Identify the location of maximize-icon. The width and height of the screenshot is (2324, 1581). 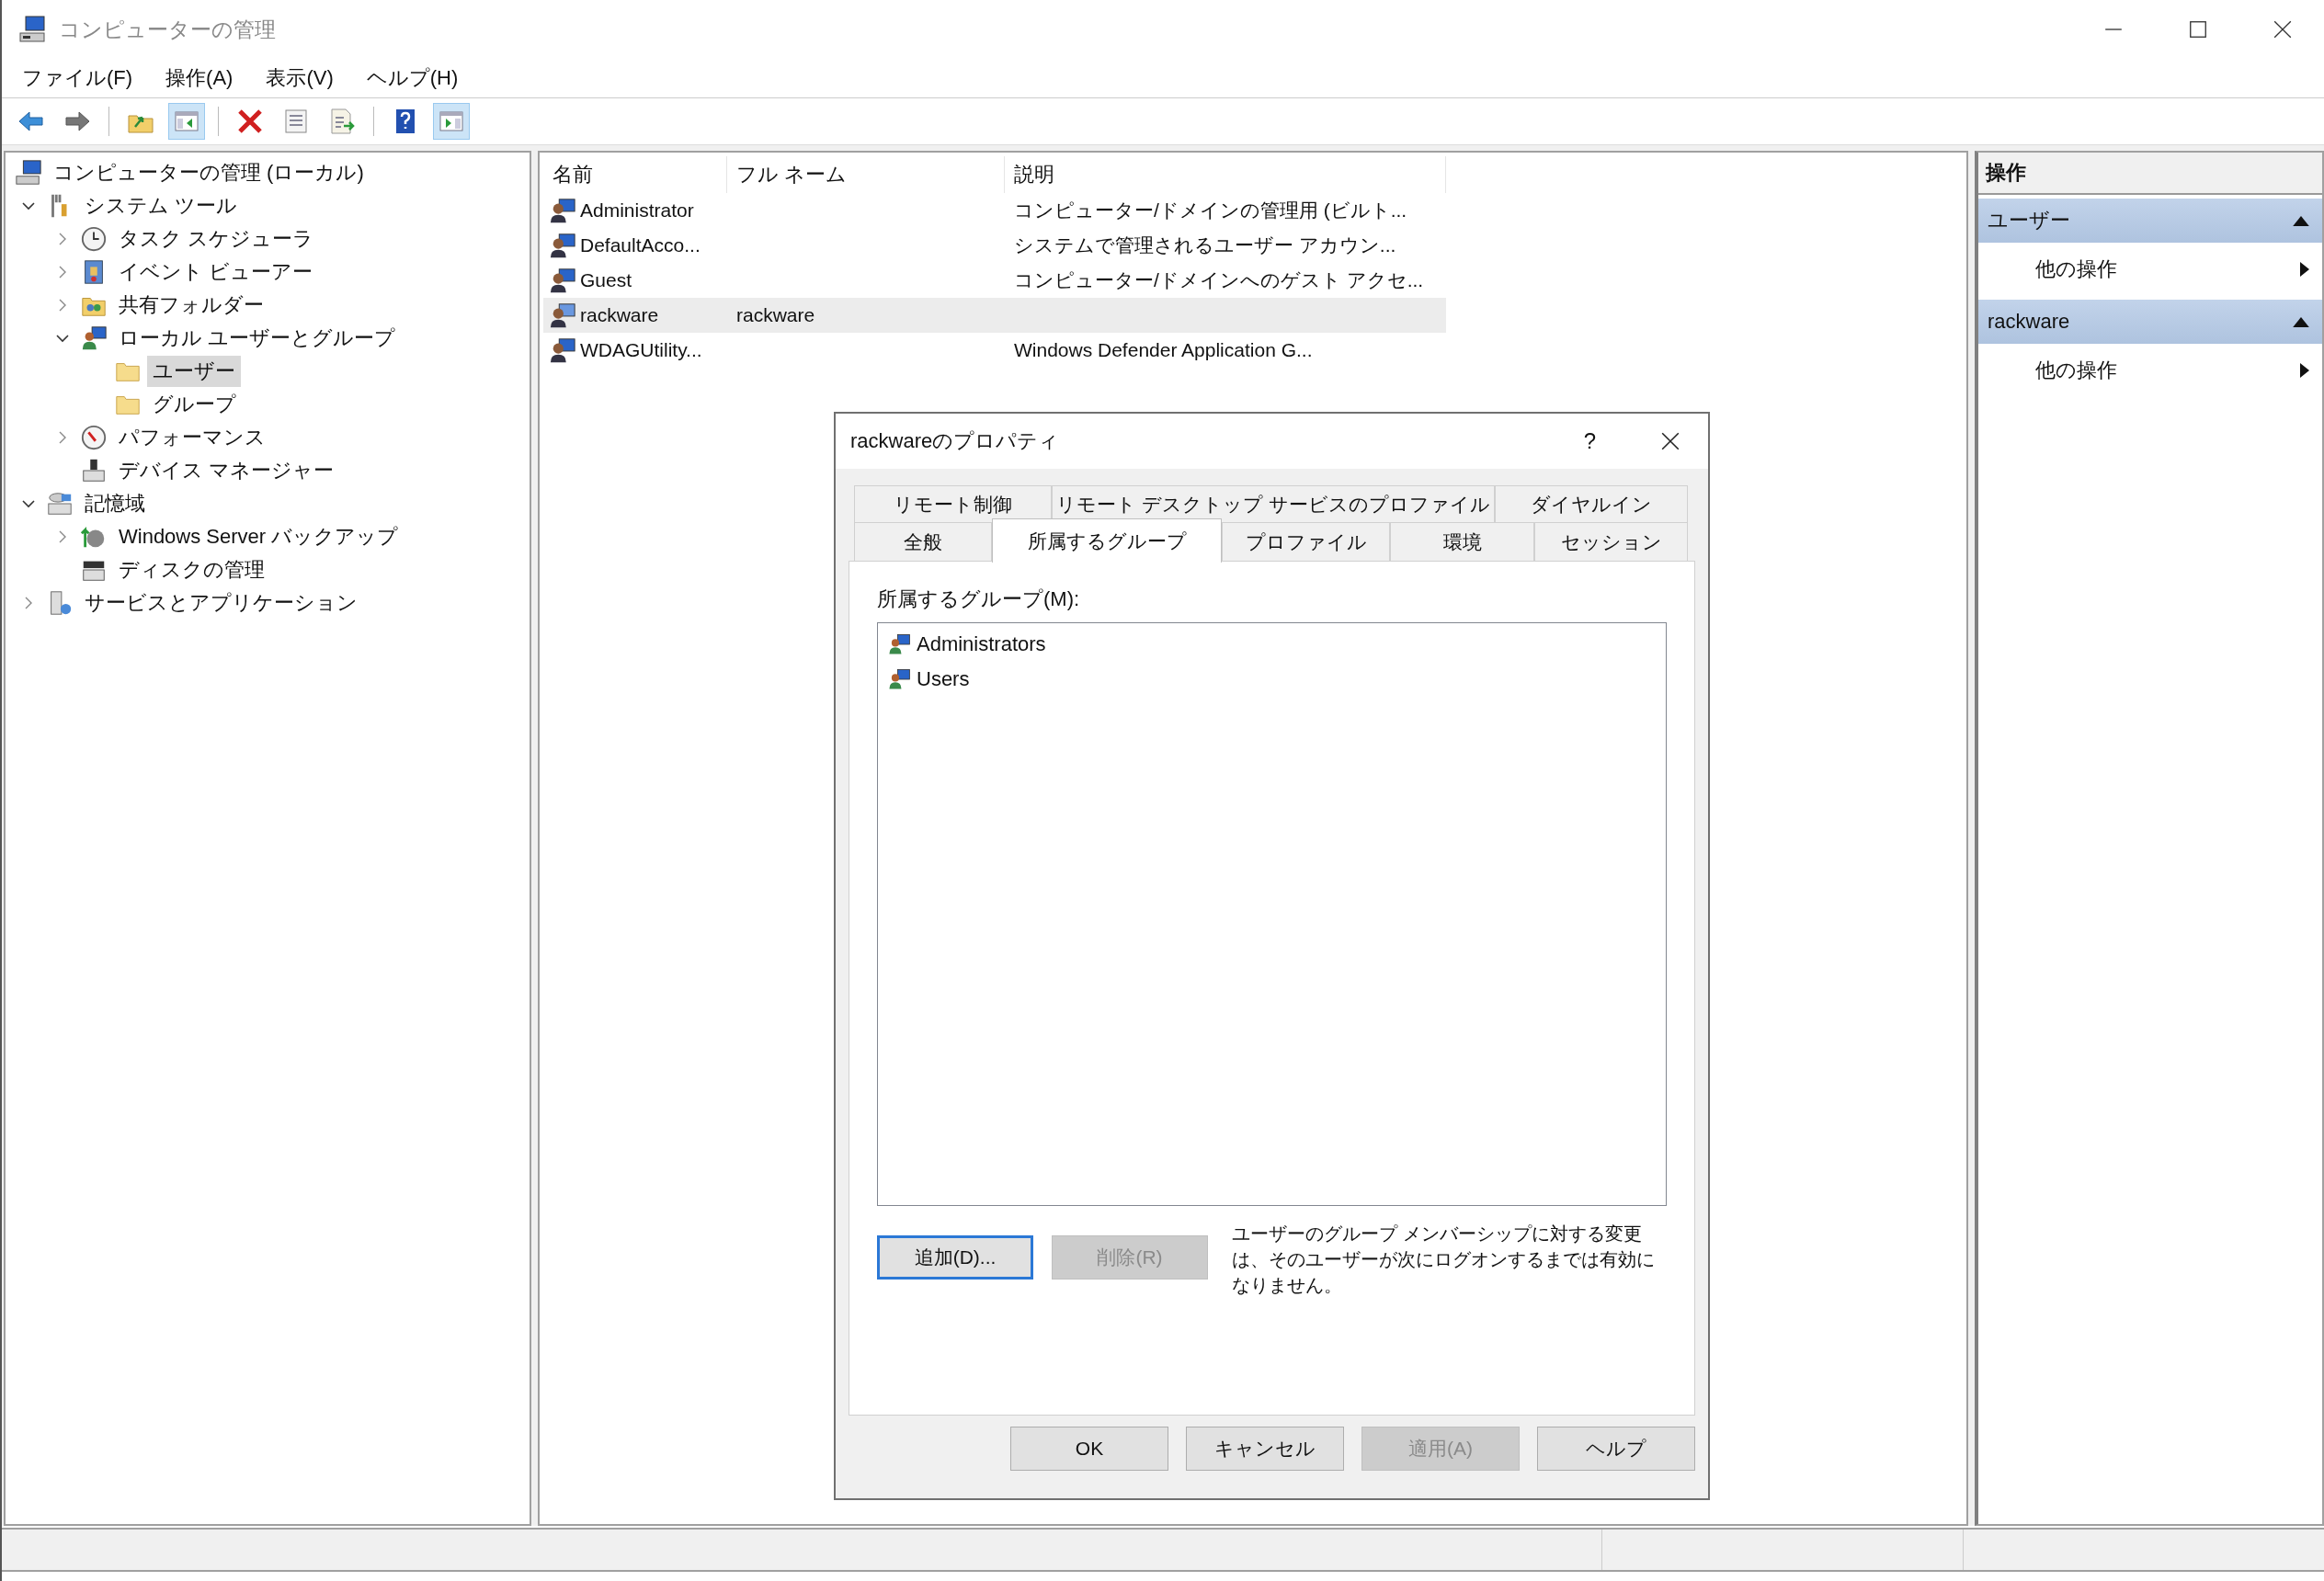
(2198, 29).